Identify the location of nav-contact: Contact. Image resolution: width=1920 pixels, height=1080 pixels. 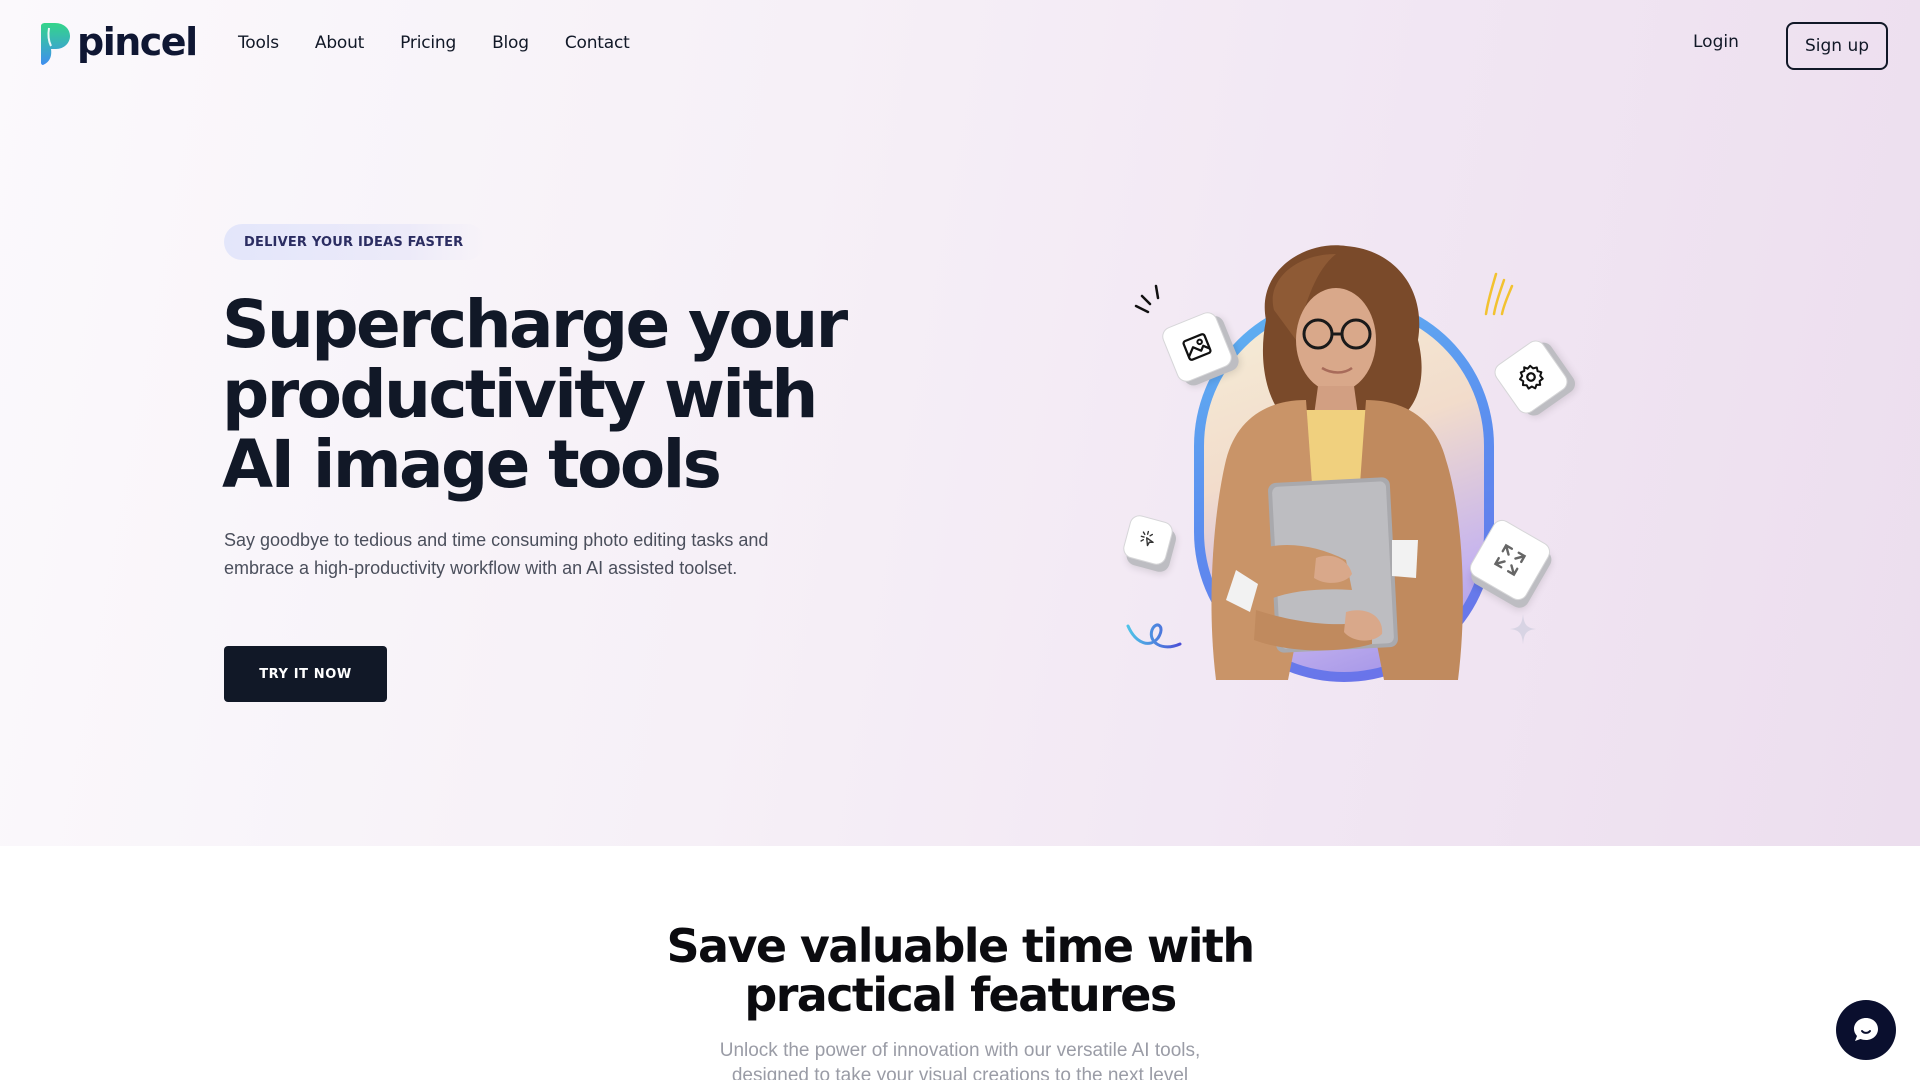
(597, 43).